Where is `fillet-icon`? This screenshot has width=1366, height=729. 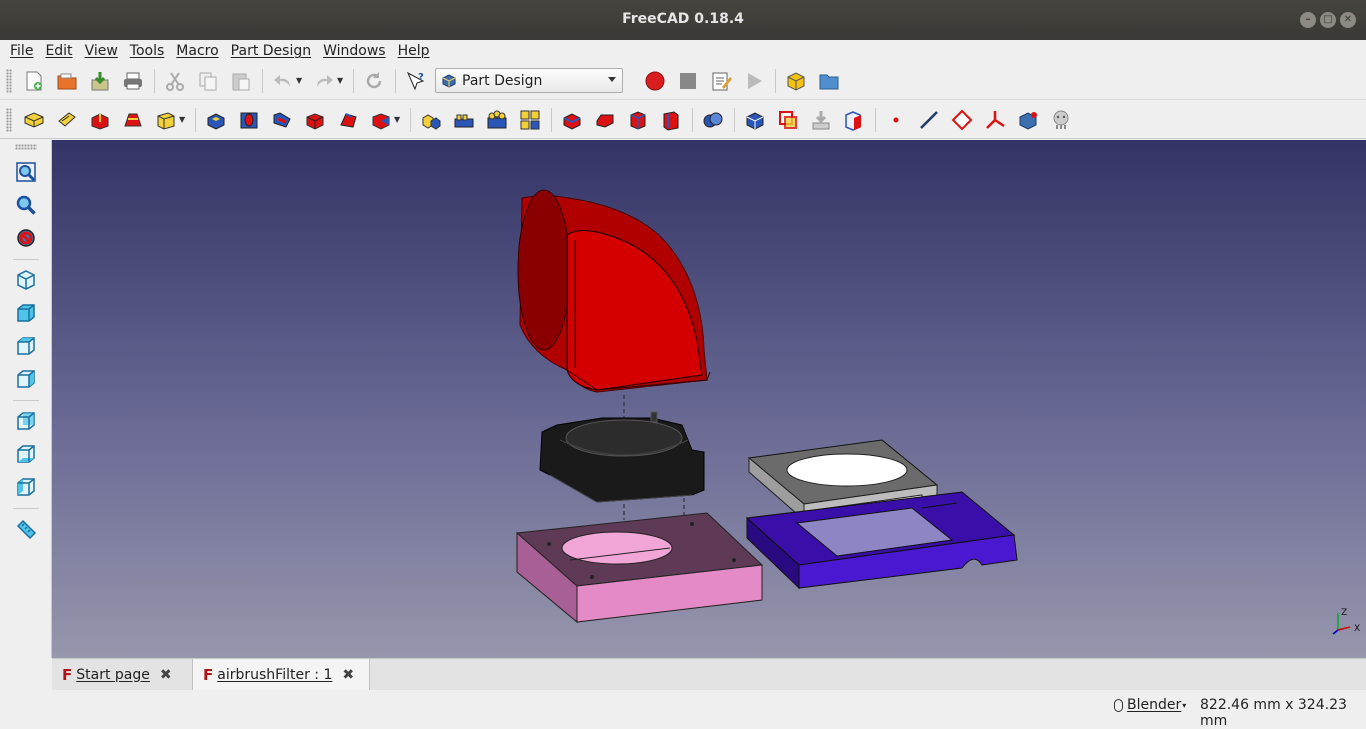 fillet-icon is located at coordinates (572, 120).